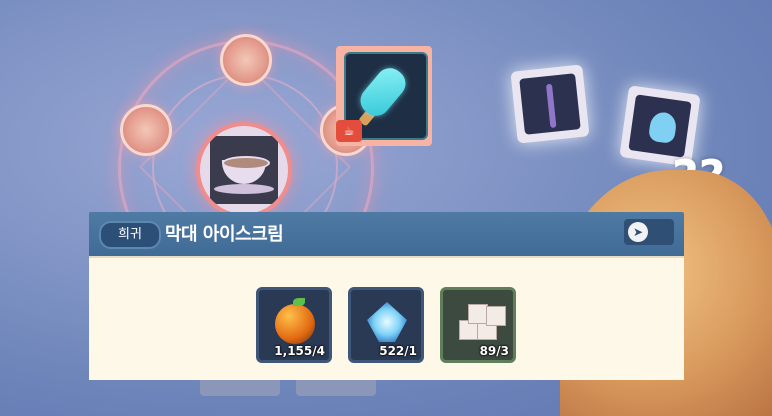 The image size is (772, 416). Describe the element at coordinates (349, 131) in the screenshot. I see `cooking-badge-icon: ☕` at that location.